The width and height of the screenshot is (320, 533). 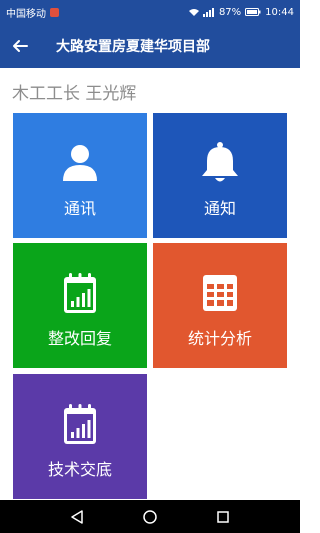 What do you see at coordinates (26, 14) in the screenshot?
I see `carrier-label: 中国移动` at bounding box center [26, 14].